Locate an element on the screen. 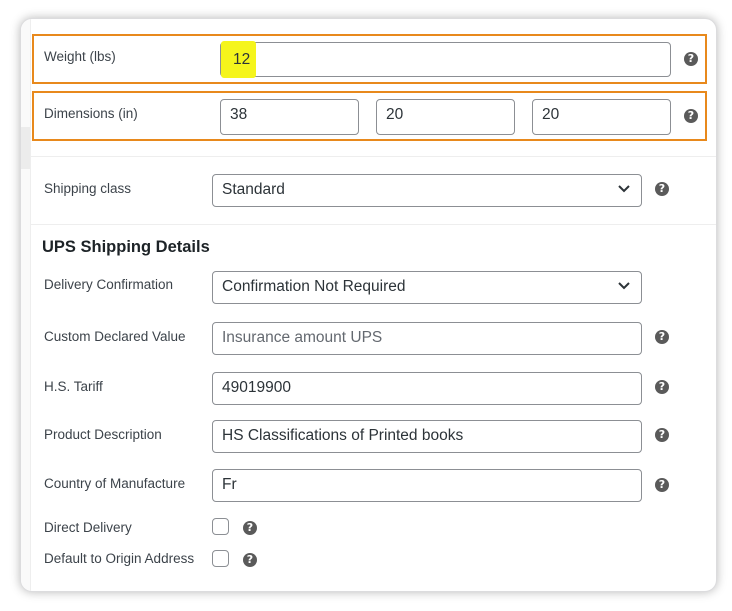 The image size is (732, 611). product-description-label: Product Description is located at coordinates (103, 434).